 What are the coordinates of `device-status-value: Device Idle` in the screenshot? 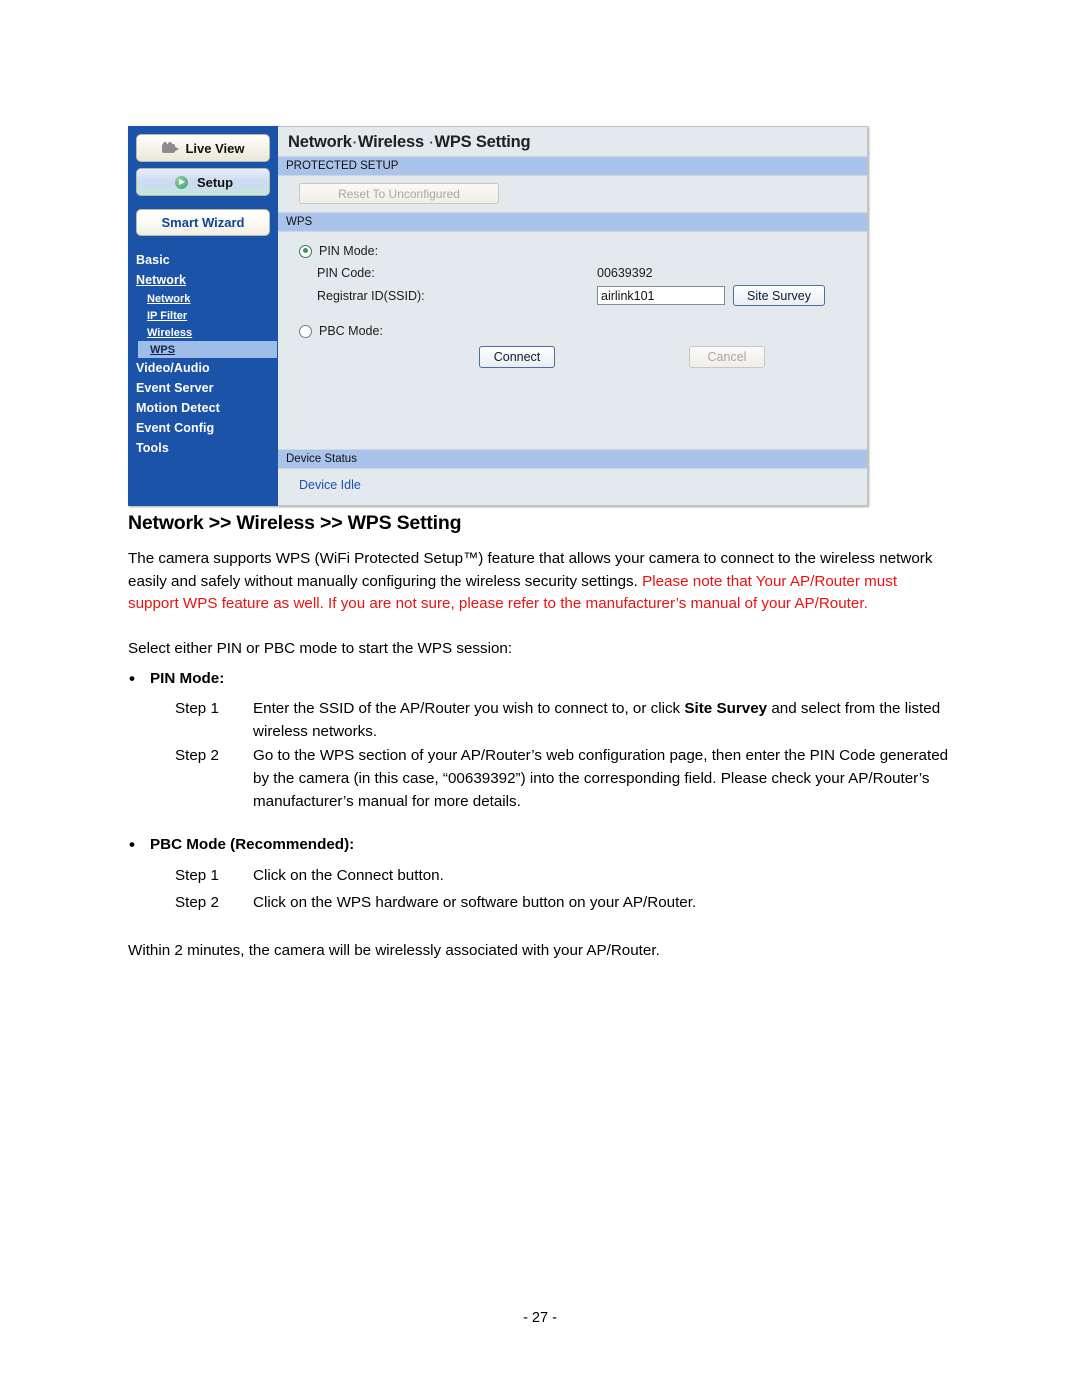 It's located at (330, 485).